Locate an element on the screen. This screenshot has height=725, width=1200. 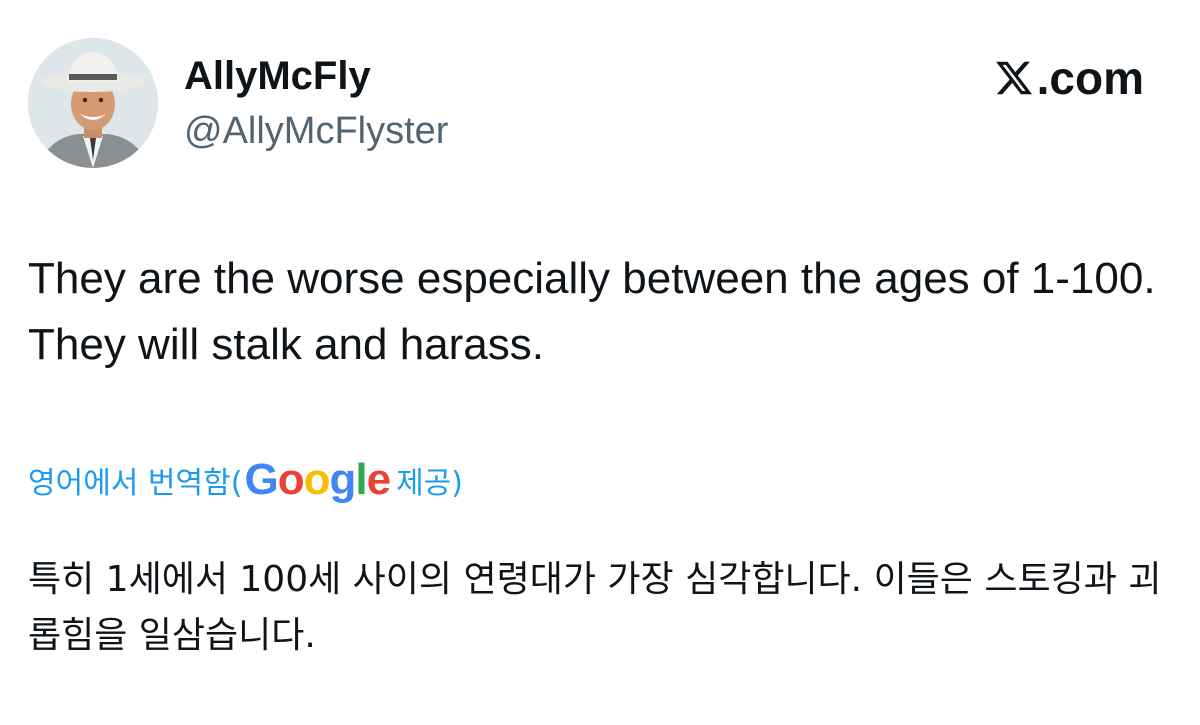
translation-prefix: 영어에서 번역함( is located at coordinates (135, 483).